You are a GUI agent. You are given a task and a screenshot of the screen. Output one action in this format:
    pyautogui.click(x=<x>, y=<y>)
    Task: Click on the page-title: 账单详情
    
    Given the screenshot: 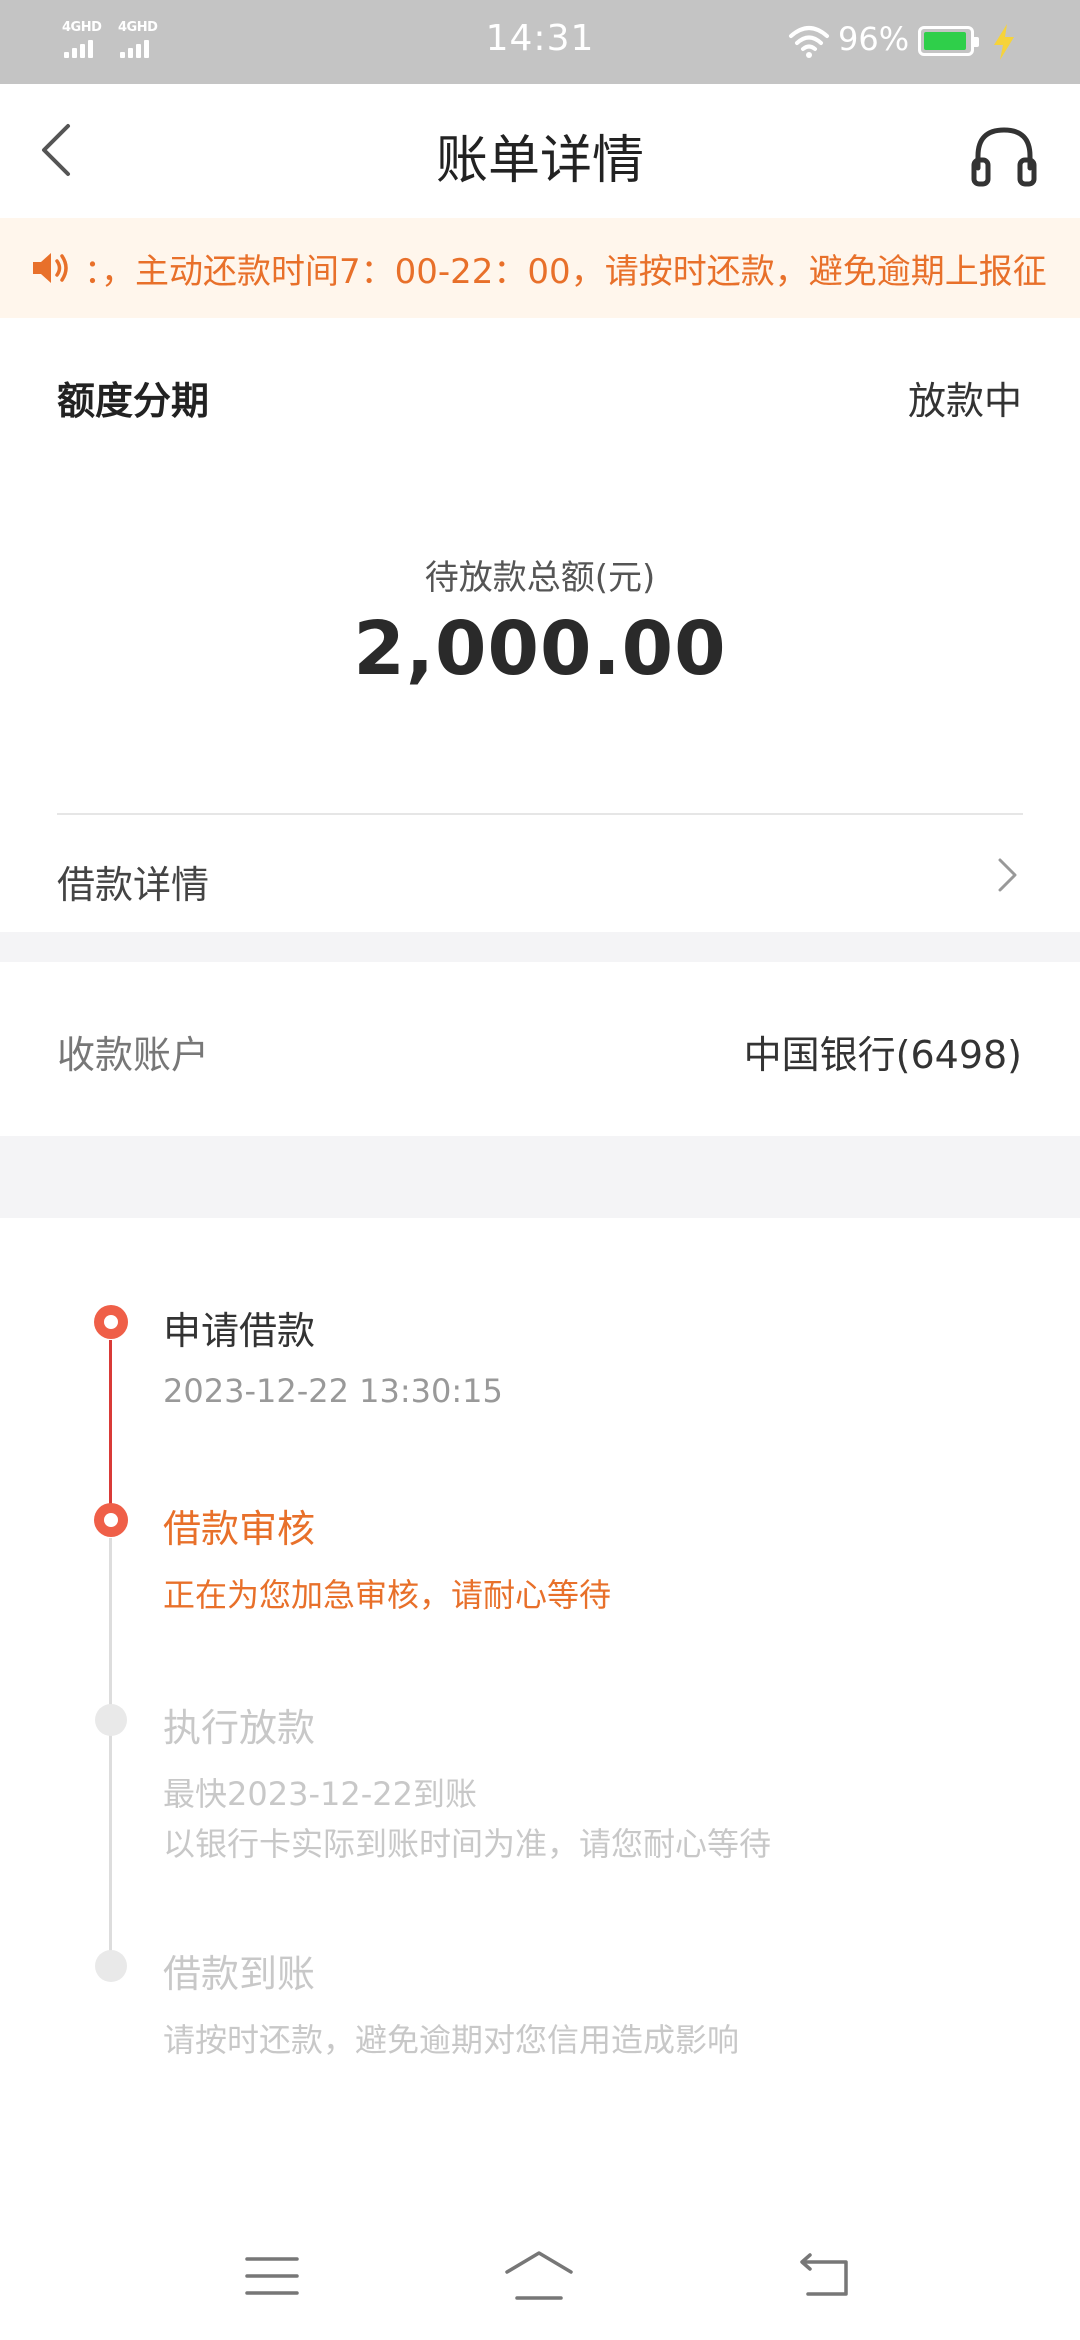 What is the action you would take?
    pyautogui.click(x=539, y=161)
    